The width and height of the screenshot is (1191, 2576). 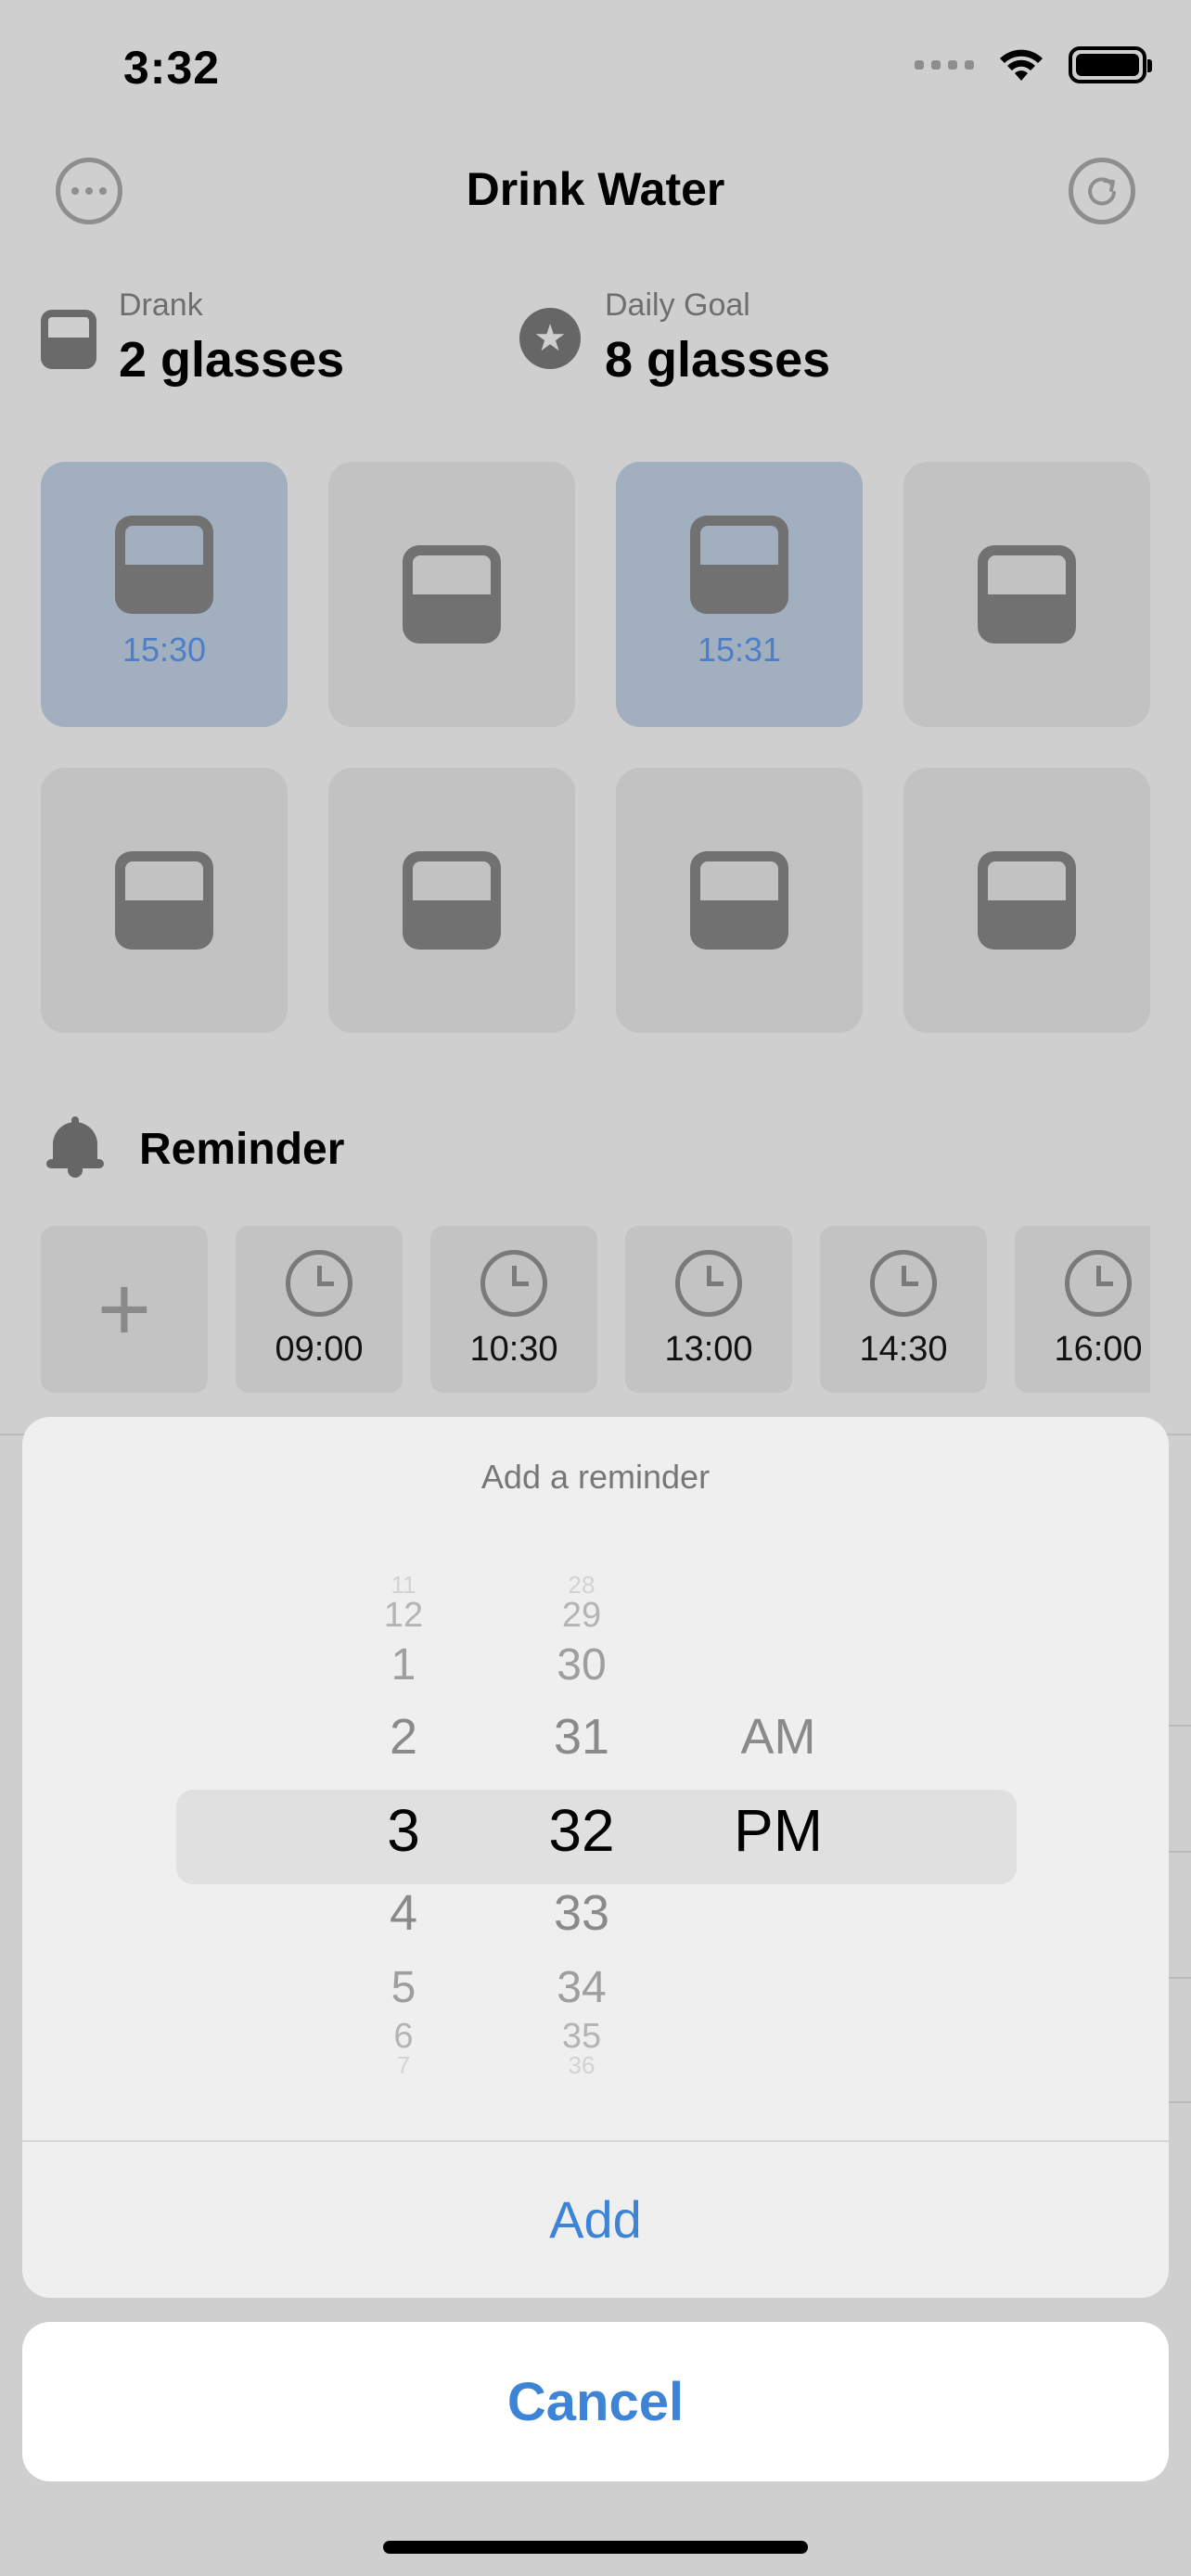 I want to click on glass-time: 15:31, so click(x=739, y=650).